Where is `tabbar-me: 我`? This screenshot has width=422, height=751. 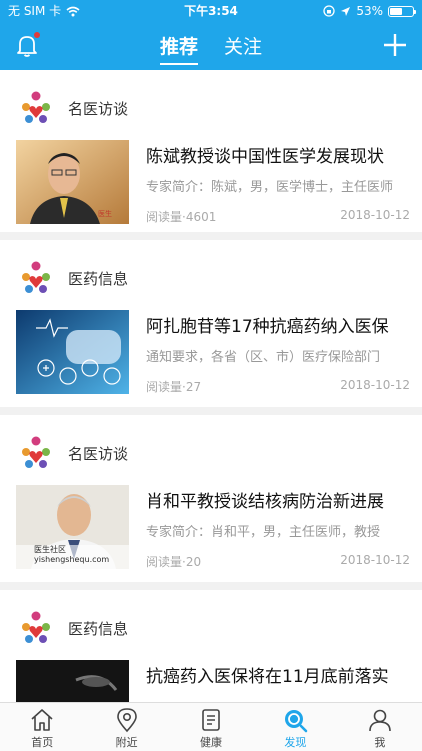
tabbar-me: 我 is located at coordinates (380, 727).